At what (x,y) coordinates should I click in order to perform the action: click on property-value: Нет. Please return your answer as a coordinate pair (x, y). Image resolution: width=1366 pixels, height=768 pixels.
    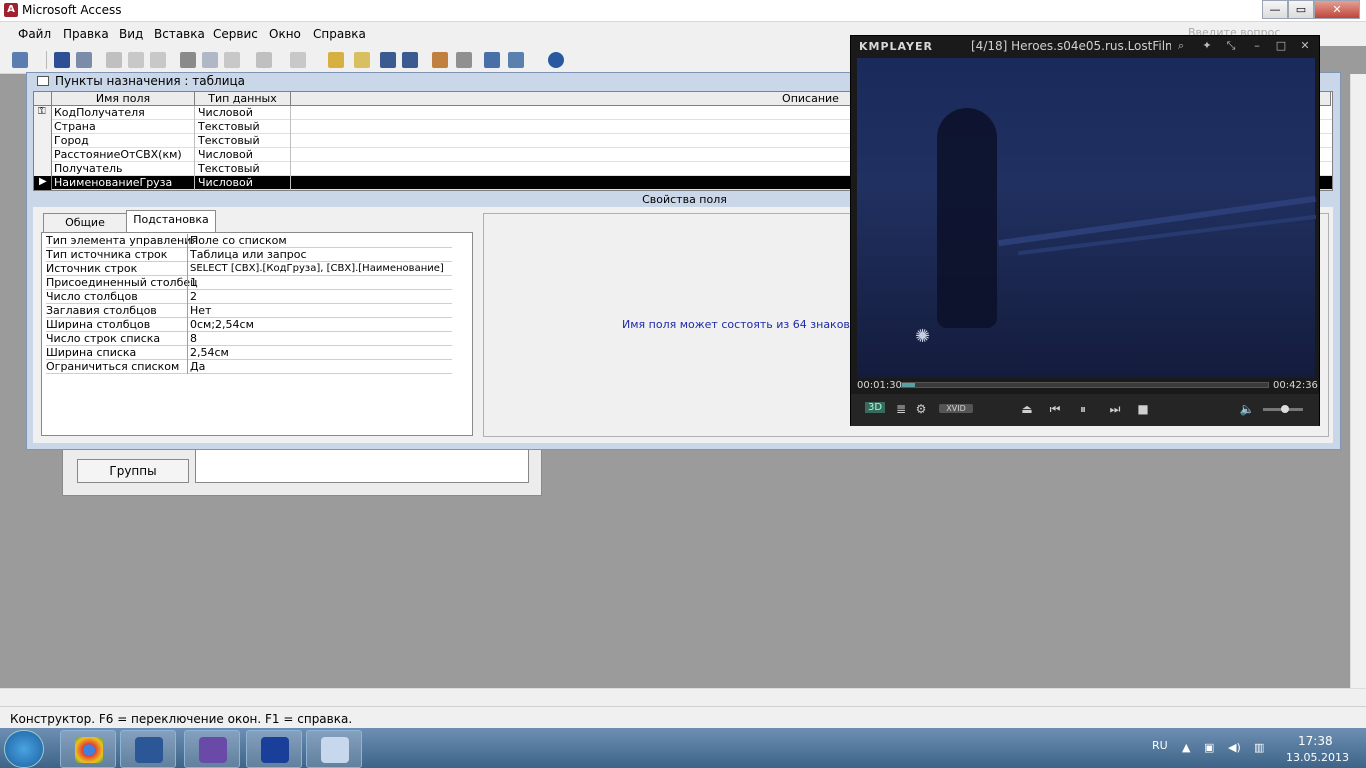
    Looking at the image, I should click on (200, 311).